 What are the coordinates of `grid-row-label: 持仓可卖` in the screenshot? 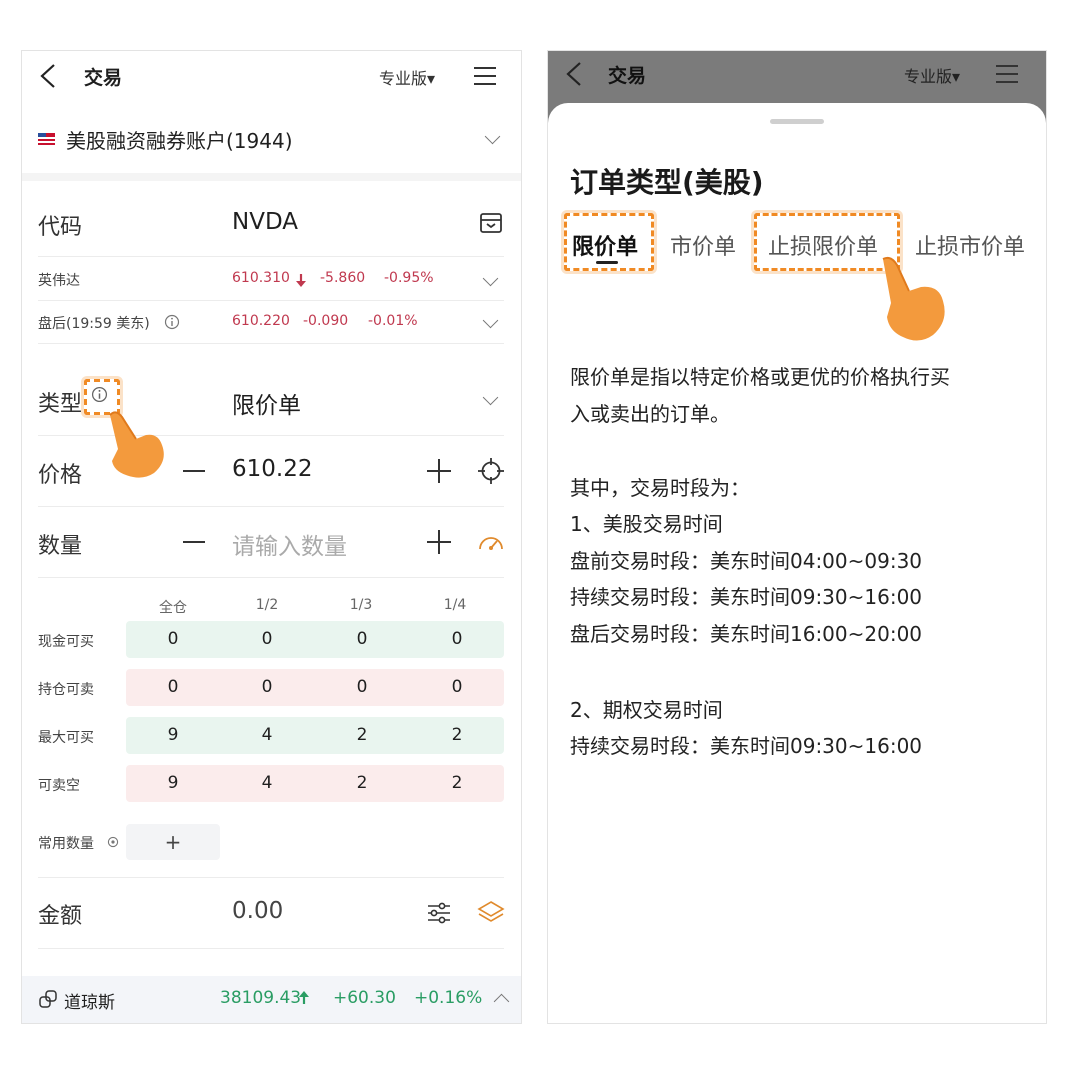 It's located at (66, 690).